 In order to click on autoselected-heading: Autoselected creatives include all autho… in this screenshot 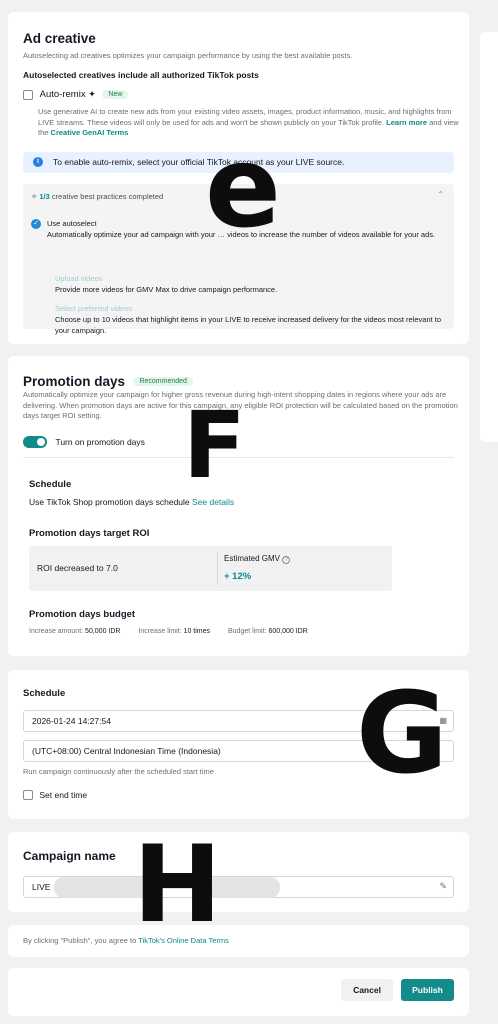, I will do `click(141, 75)`.